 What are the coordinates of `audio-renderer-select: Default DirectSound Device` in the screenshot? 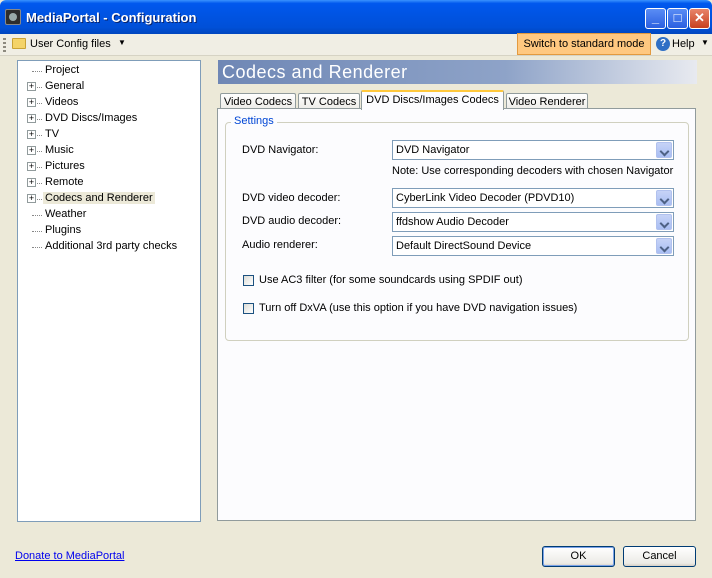 It's located at (533, 246).